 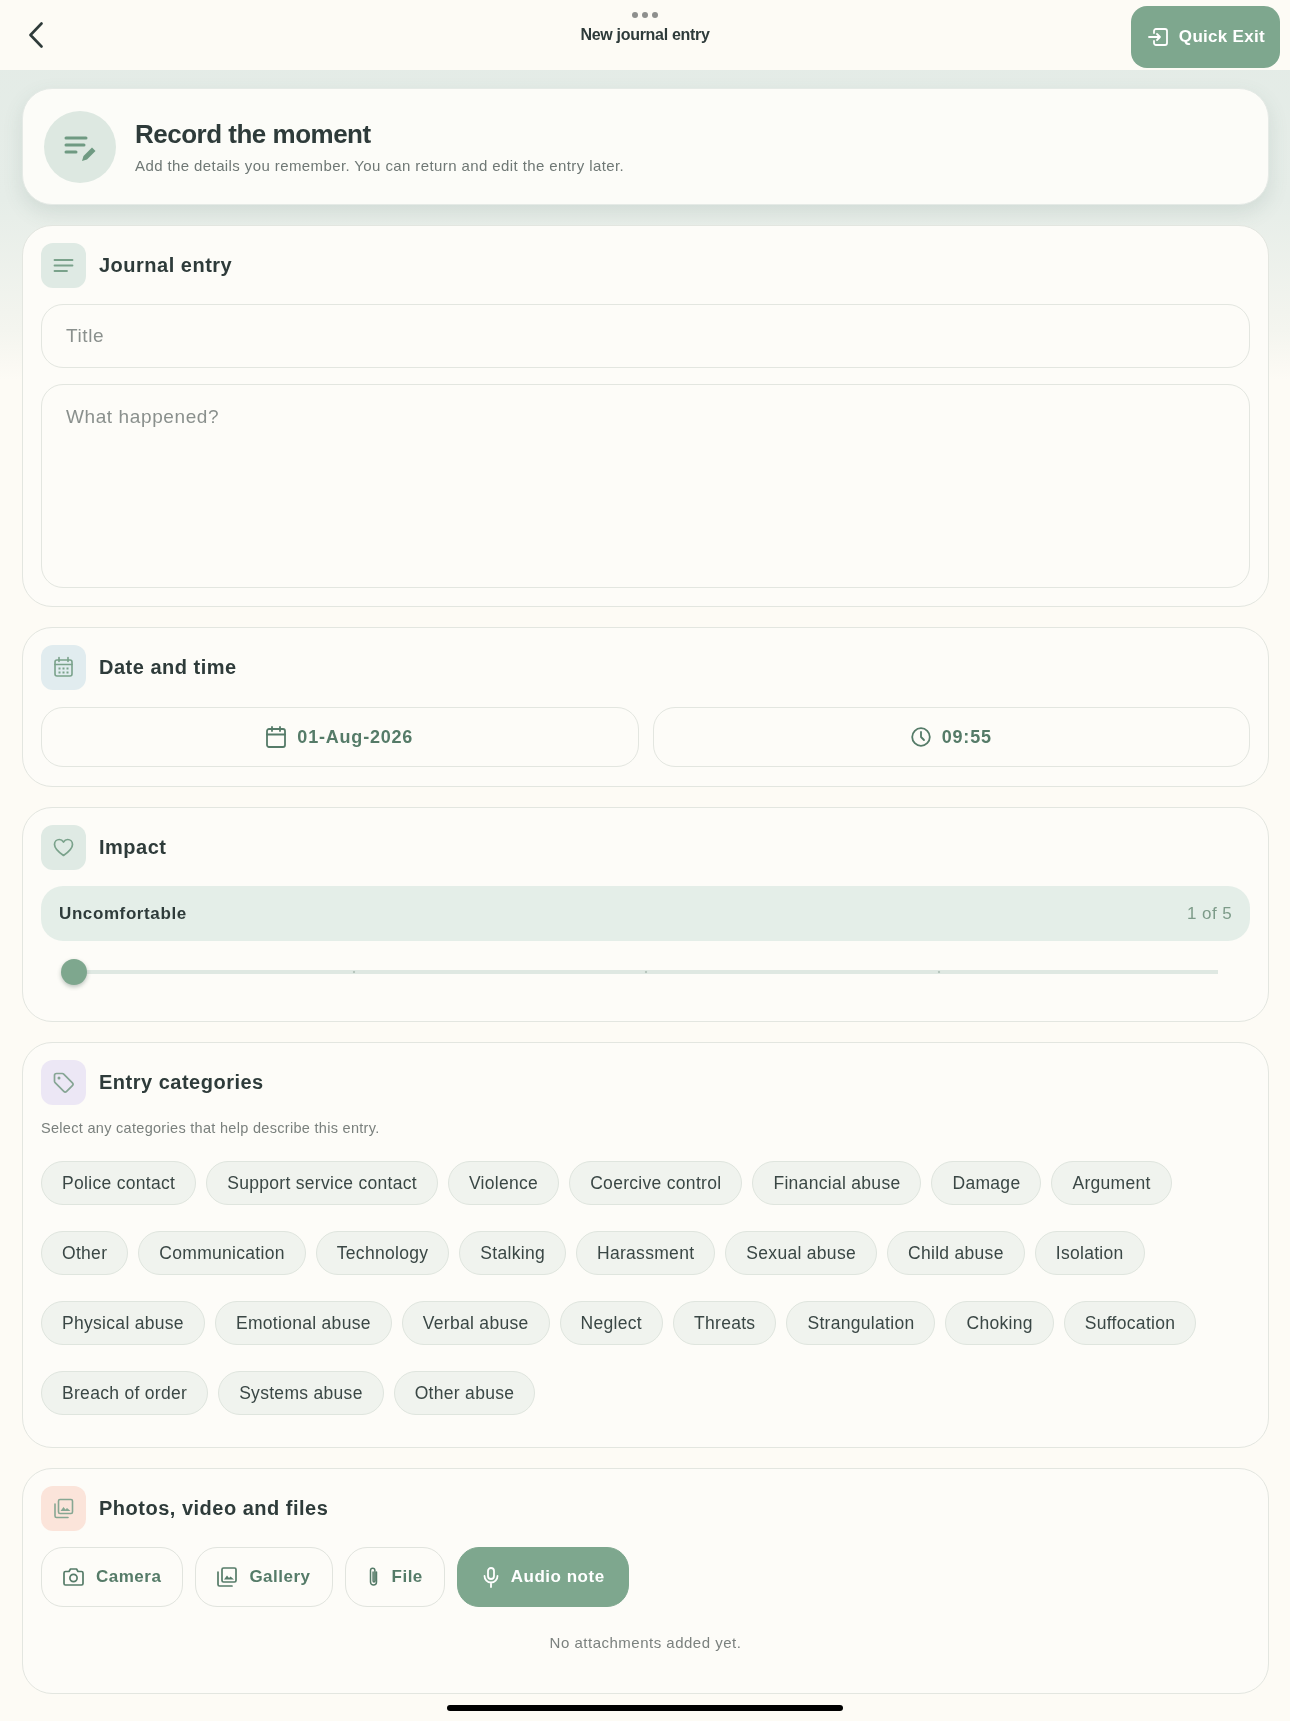 I want to click on category-chip: Stalking, so click(x=512, y=1253).